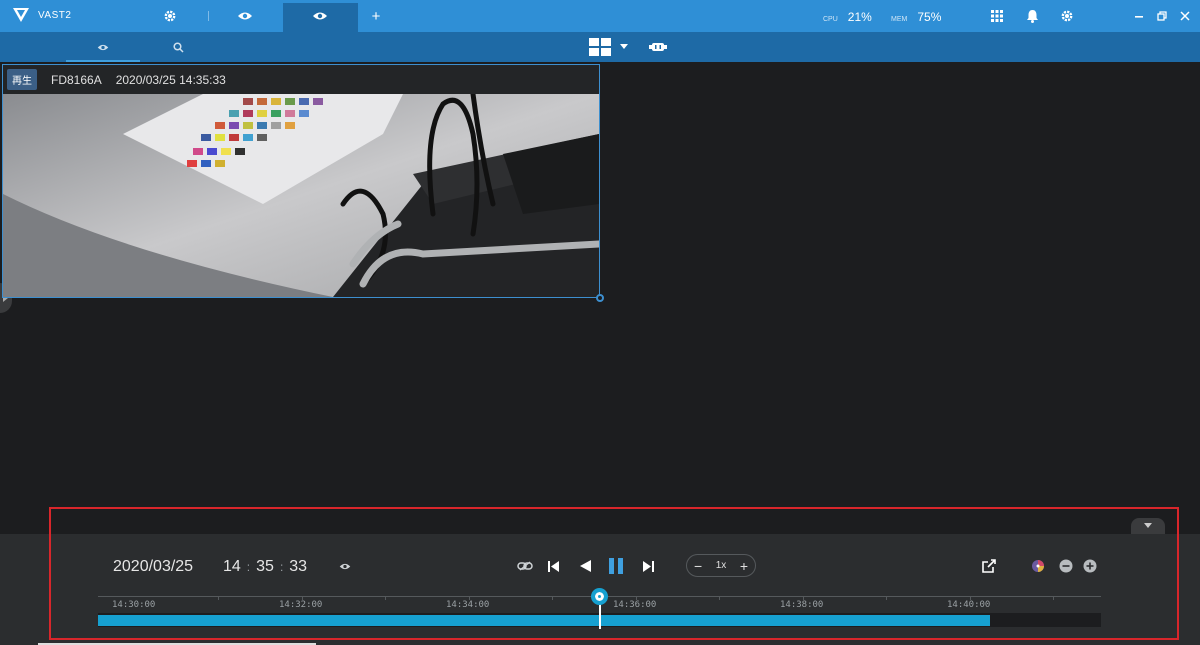 The width and height of the screenshot is (1200, 645). I want to click on tab-liveview-eye-icon, so click(245, 16).